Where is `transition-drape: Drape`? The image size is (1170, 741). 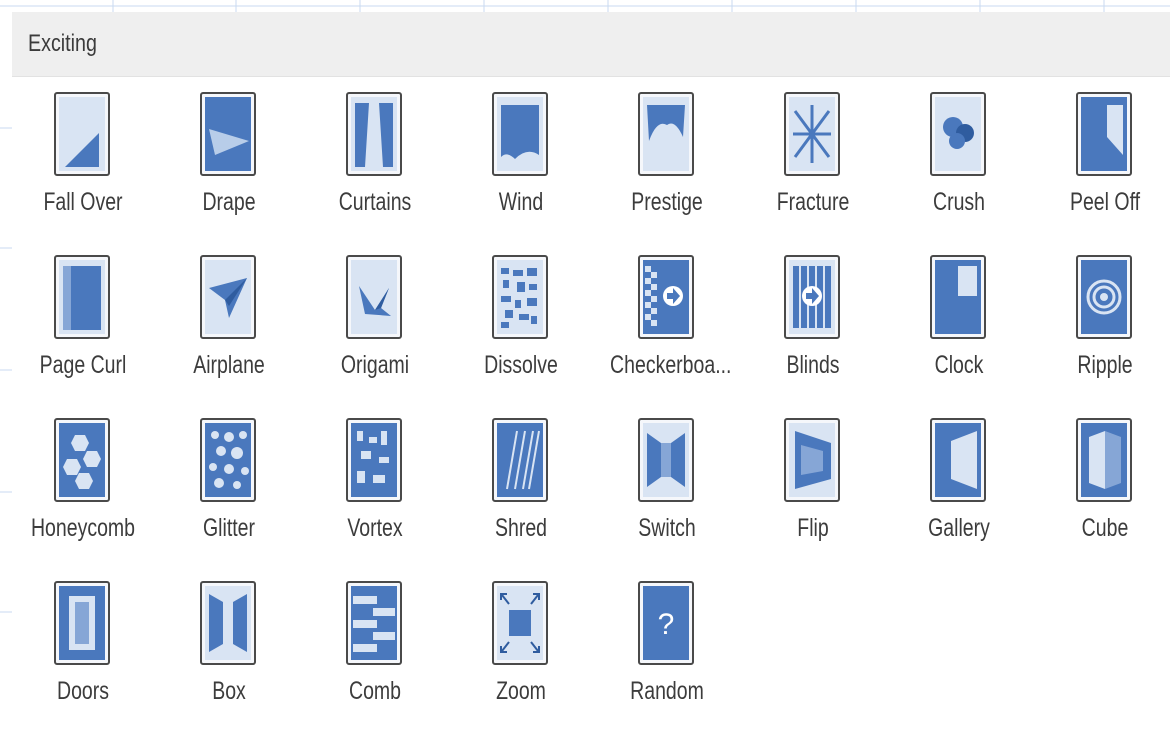 transition-drape: Drape is located at coordinates (229, 172).